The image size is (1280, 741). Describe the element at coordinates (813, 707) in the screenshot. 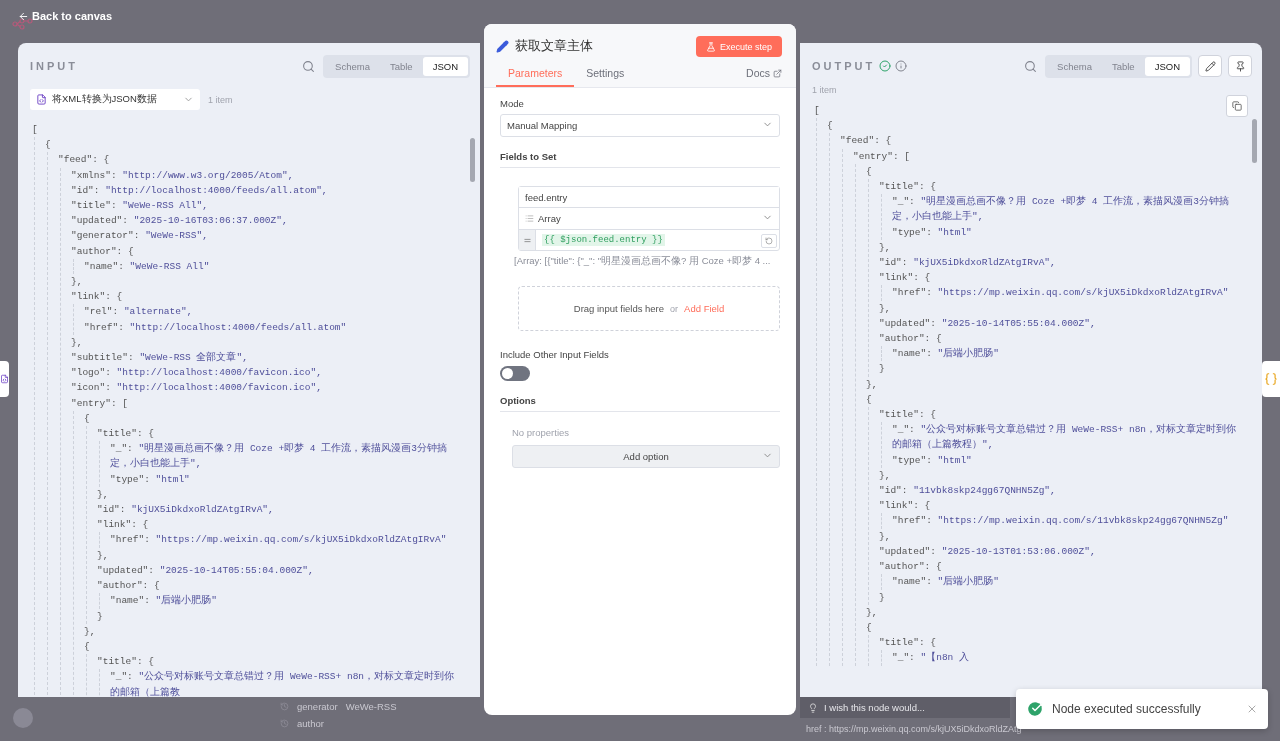

I see `lightbulb-icon` at that location.